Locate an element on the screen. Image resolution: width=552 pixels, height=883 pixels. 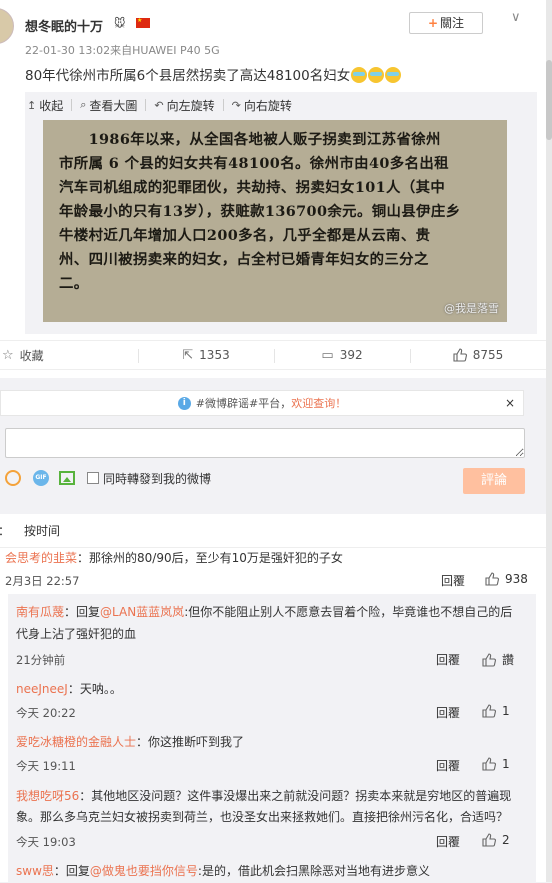
sub-like-button: 2 is located at coordinates (496, 840).